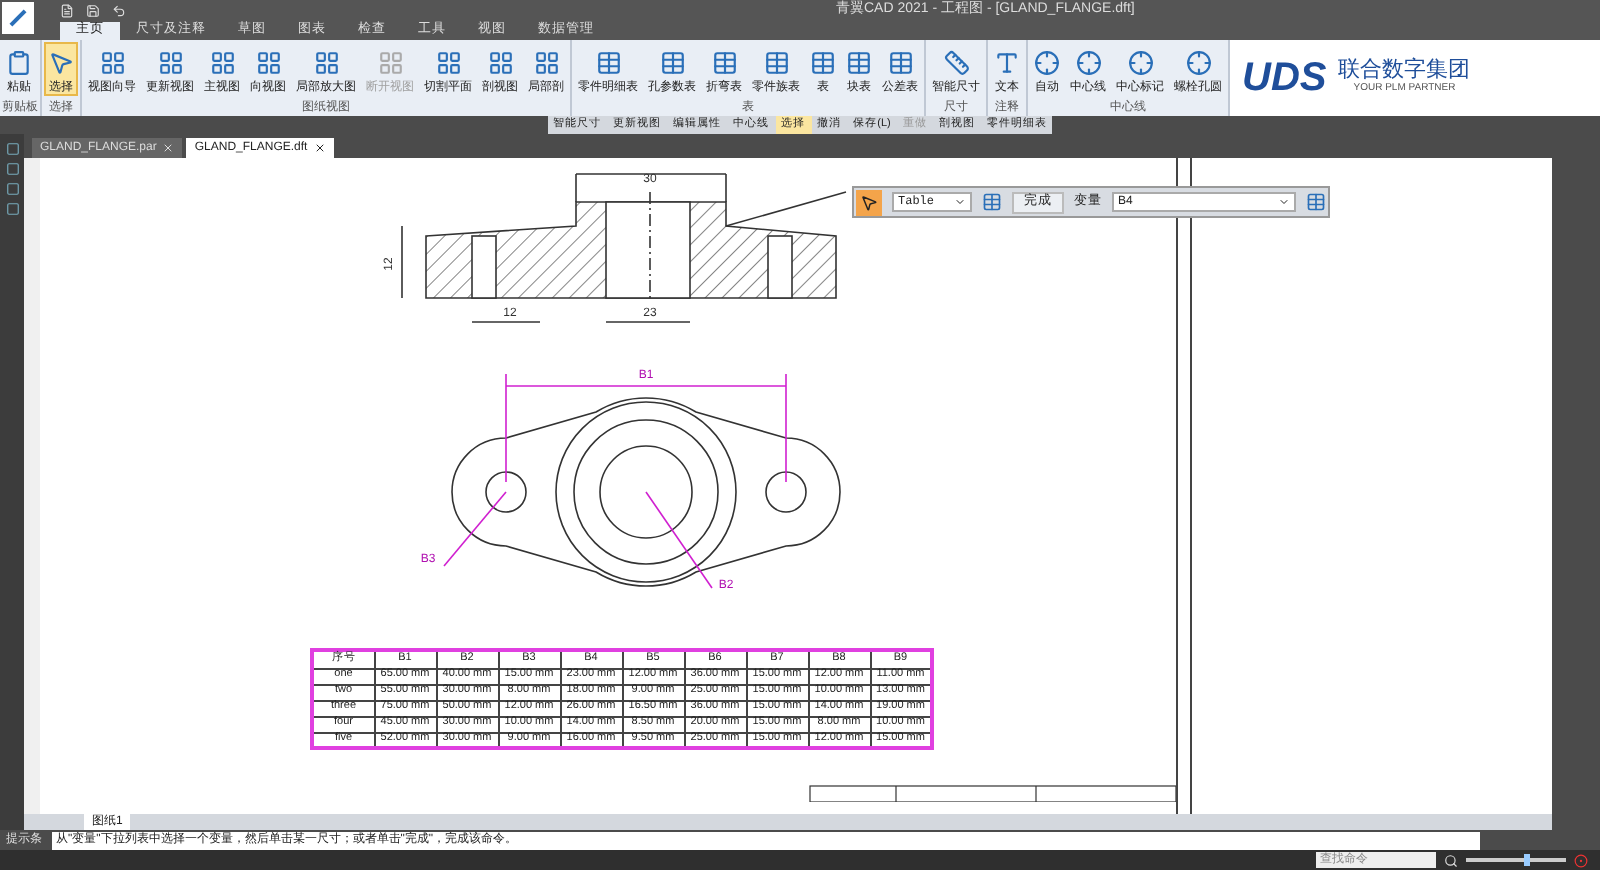 This screenshot has height=870, width=1600. What do you see at coordinates (93, 10) in the screenshot?
I see `save-icon` at bounding box center [93, 10].